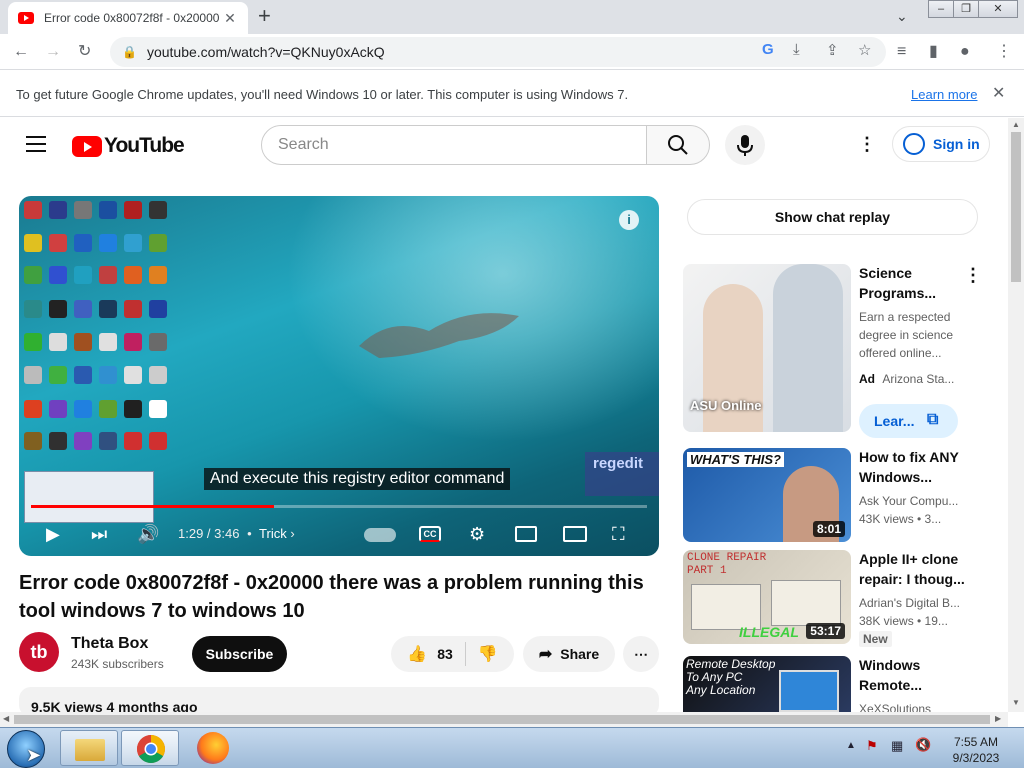  I want to click on ad-learn-more-button: Lear... ⧉, so click(908, 421).